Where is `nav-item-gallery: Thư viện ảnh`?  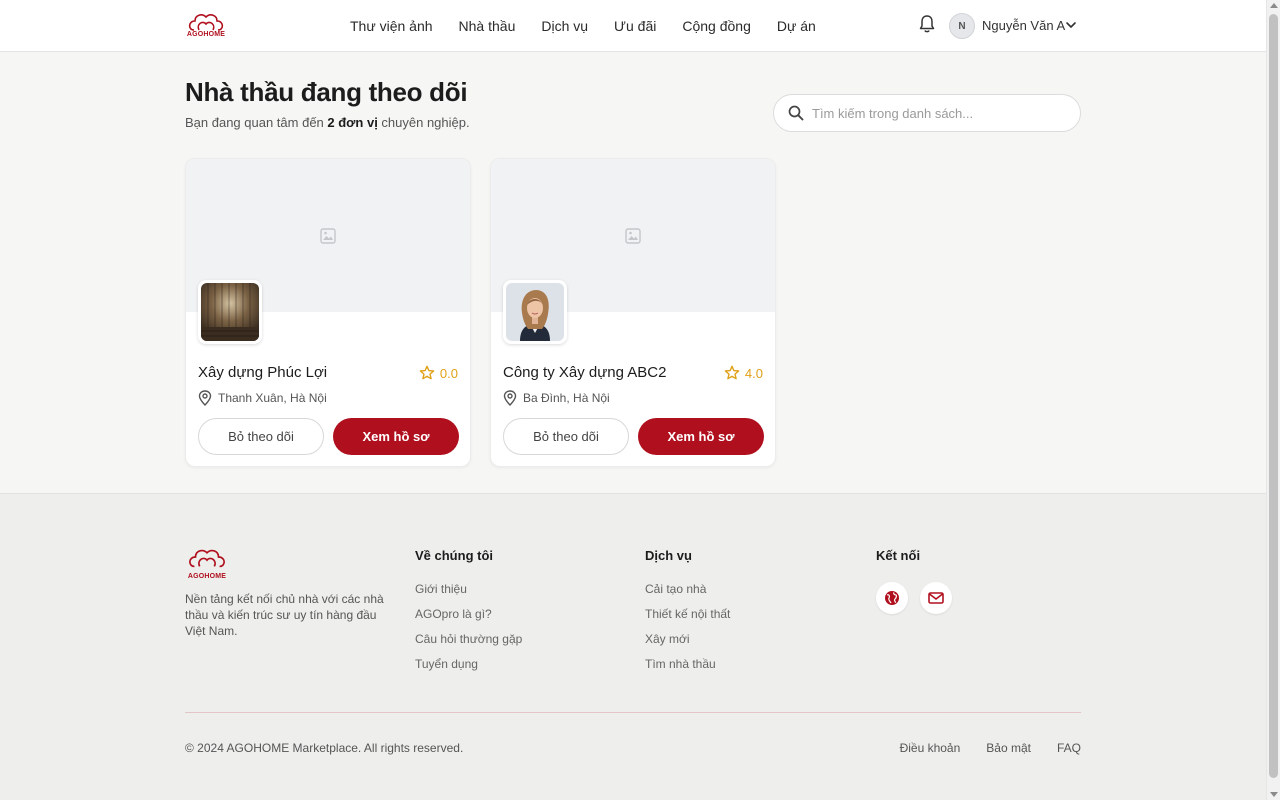 nav-item-gallery: Thư viện ảnh is located at coordinates (391, 26).